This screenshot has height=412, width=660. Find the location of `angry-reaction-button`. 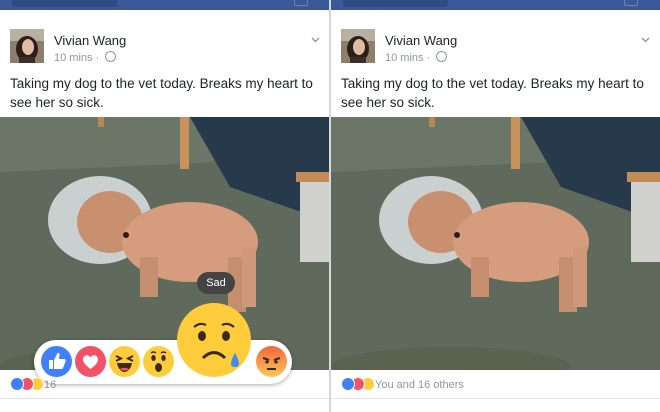

angry-reaction-button is located at coordinates (271, 361).